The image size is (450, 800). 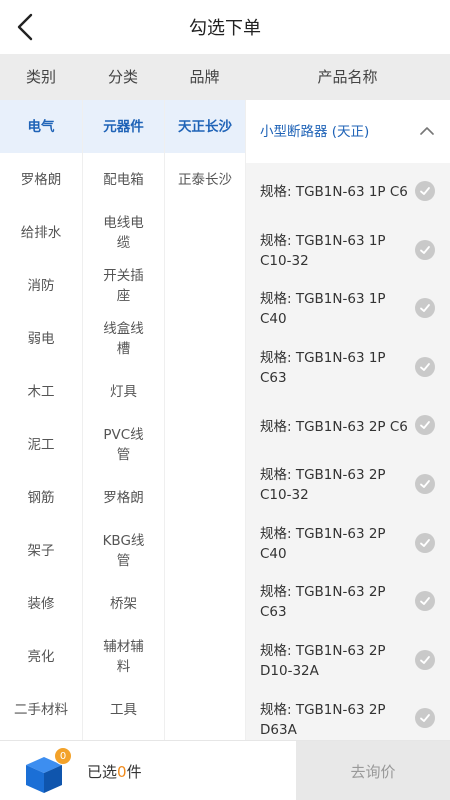 What do you see at coordinates (41, 497) in the screenshot?
I see `category-item: 钢筋` at bounding box center [41, 497].